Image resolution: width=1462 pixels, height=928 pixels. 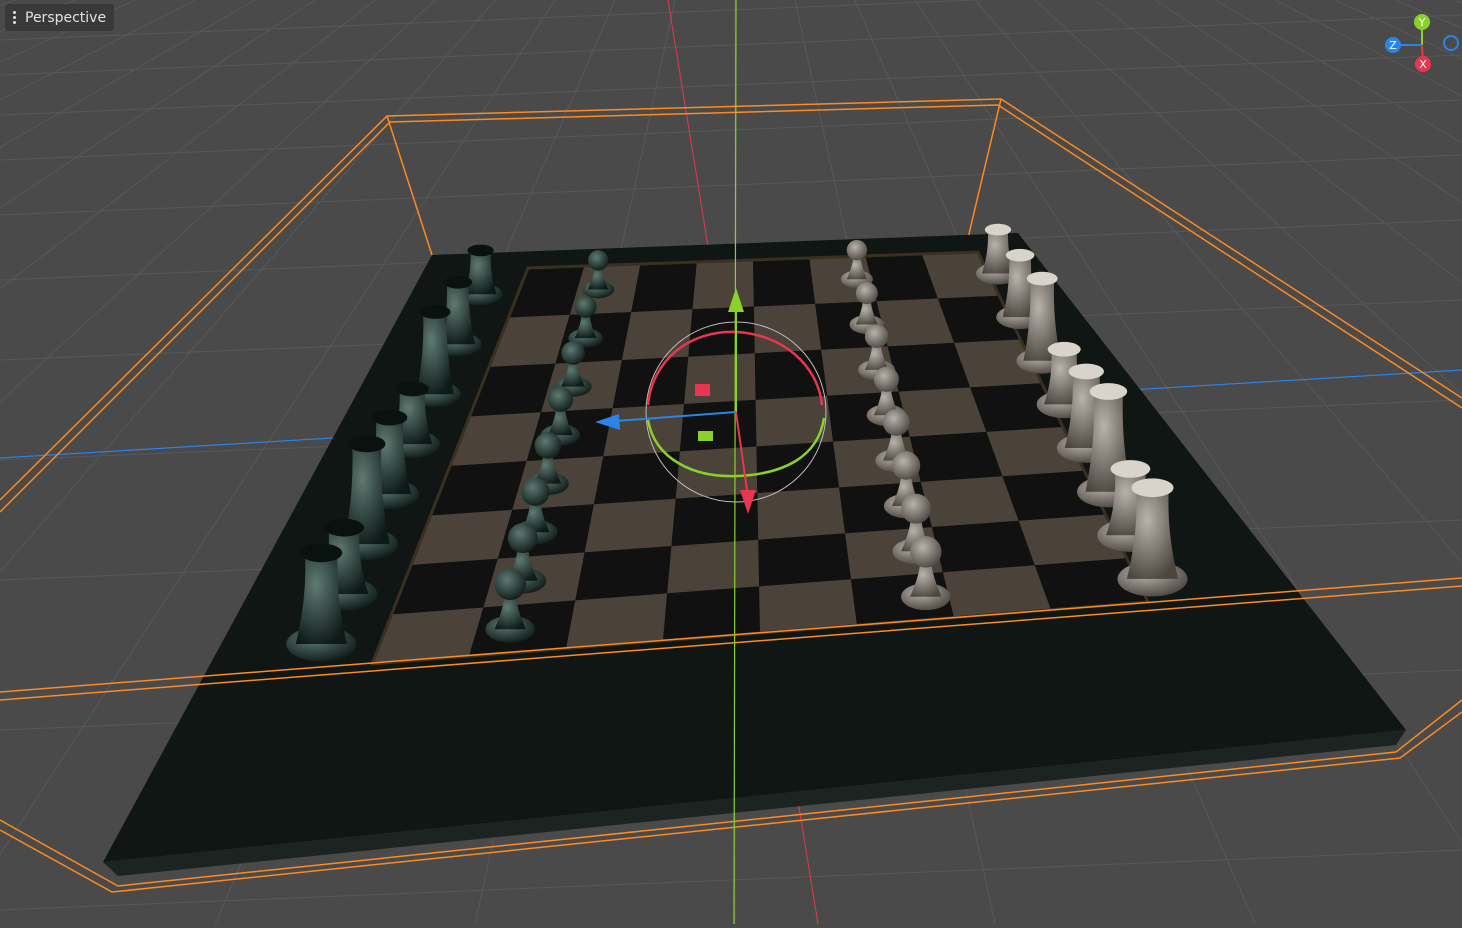 What do you see at coordinates (1451, 43) in the screenshot?
I see `orientation-neg-z-button` at bounding box center [1451, 43].